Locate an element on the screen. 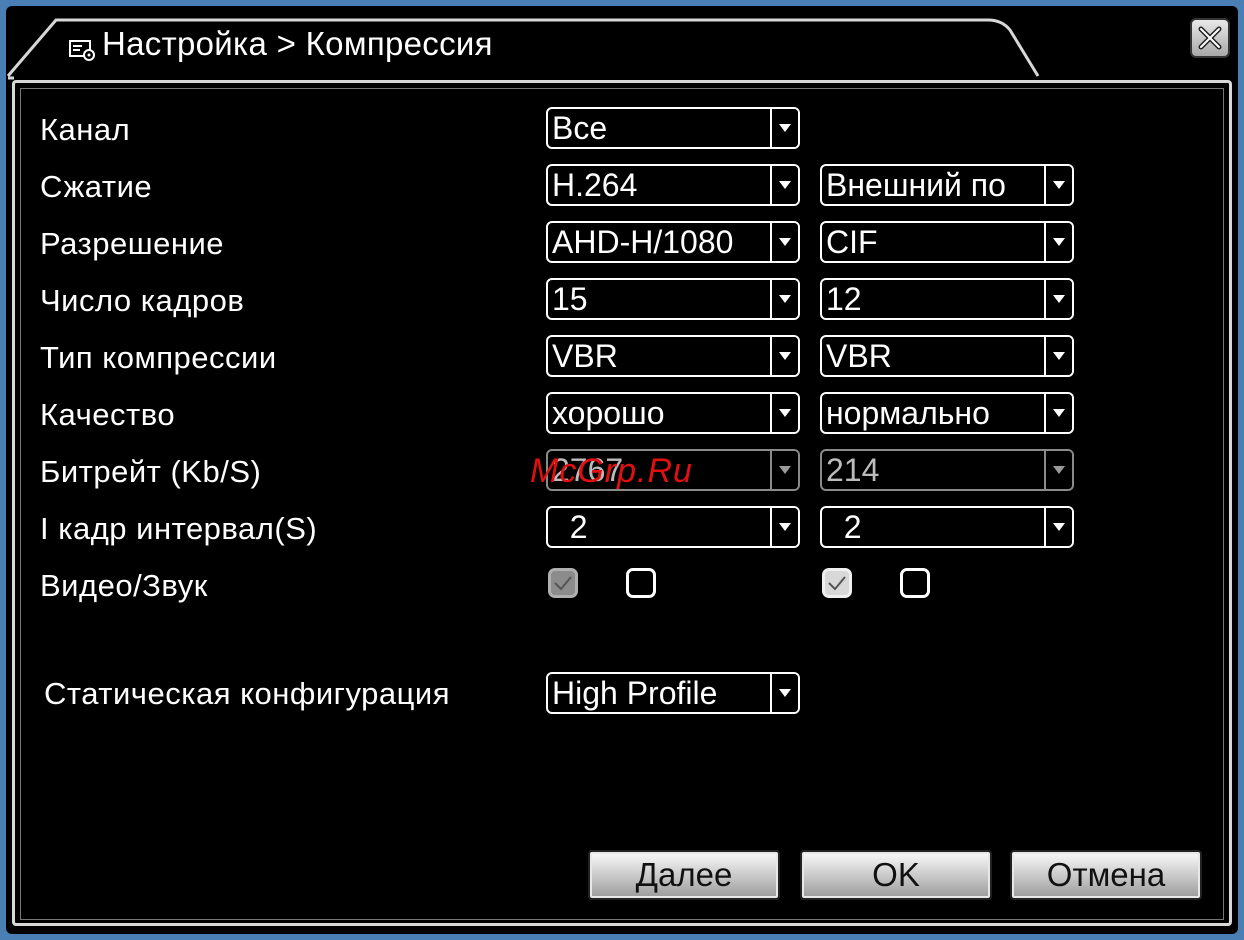  extra-video-checkbox is located at coordinates (837, 583).